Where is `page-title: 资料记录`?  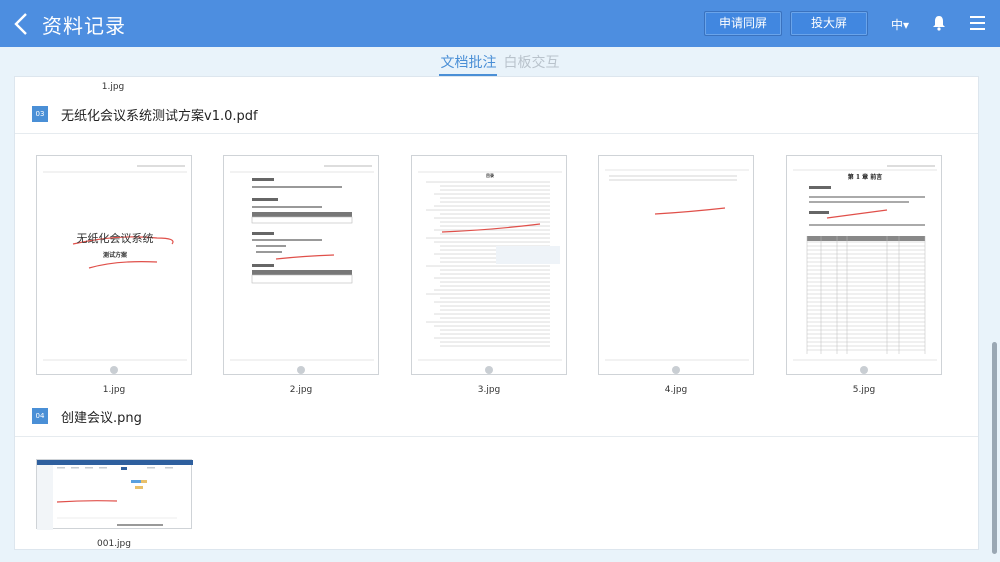
page-title: 资料记录 is located at coordinates (84, 26).